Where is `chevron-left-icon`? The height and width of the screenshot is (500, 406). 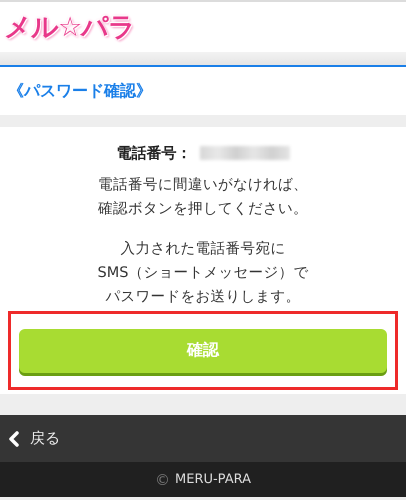
chevron-left-icon is located at coordinates (14, 438).